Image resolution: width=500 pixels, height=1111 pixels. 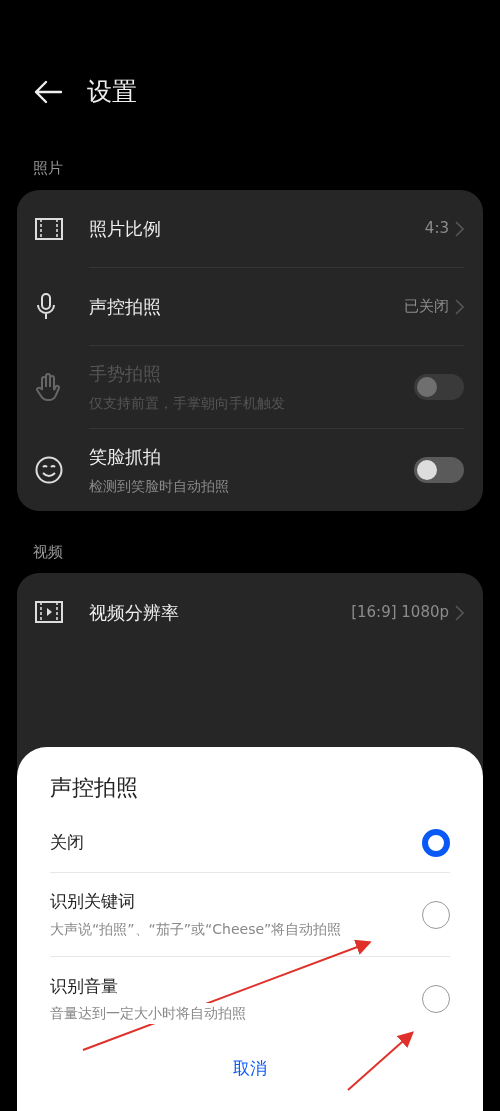 I want to click on dialog-title: 声控拍照, so click(x=94, y=788).